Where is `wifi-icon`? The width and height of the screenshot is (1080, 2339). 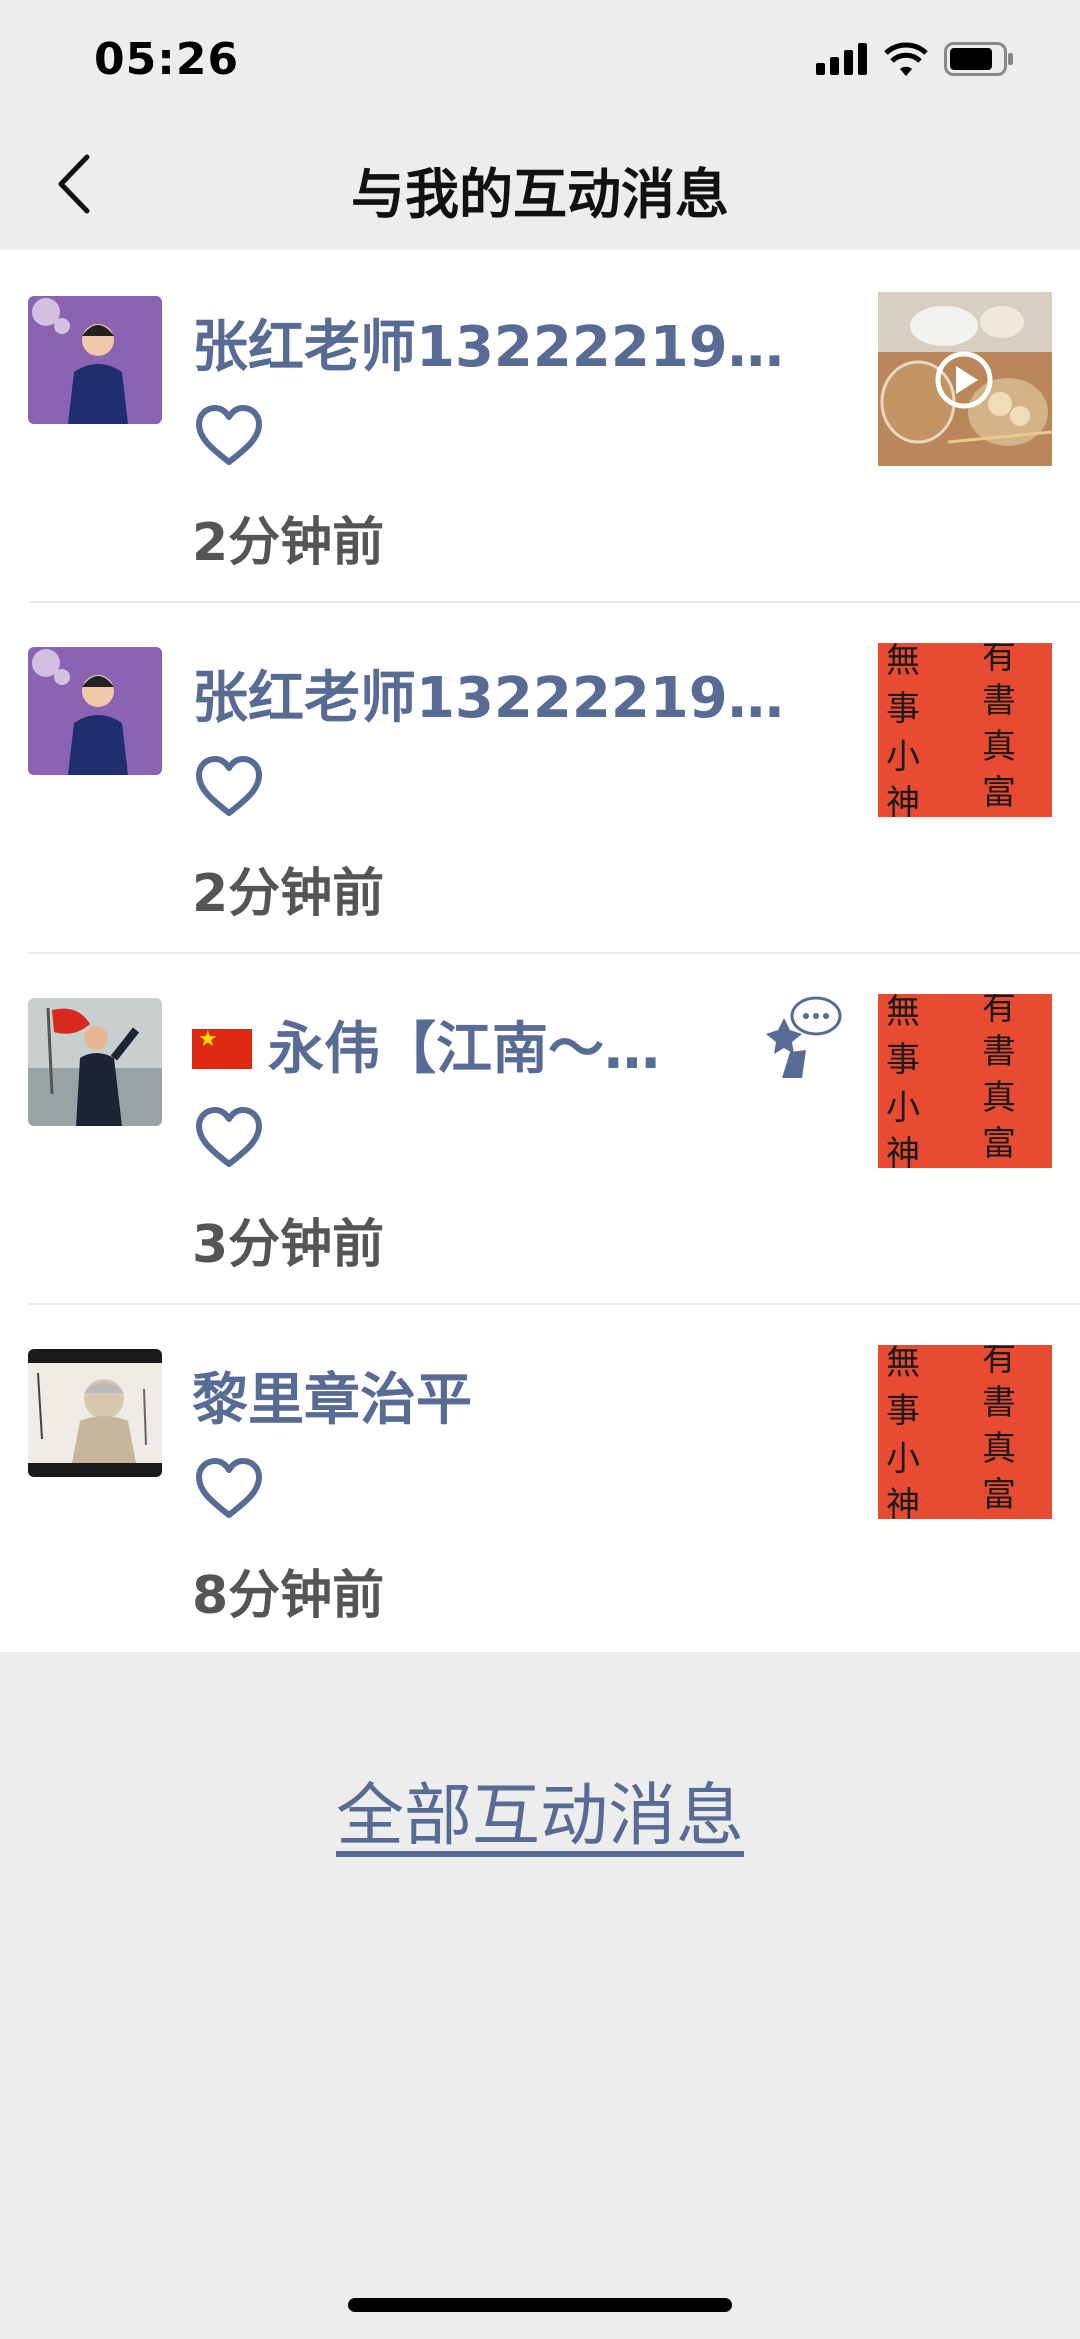 wifi-icon is located at coordinates (906, 59).